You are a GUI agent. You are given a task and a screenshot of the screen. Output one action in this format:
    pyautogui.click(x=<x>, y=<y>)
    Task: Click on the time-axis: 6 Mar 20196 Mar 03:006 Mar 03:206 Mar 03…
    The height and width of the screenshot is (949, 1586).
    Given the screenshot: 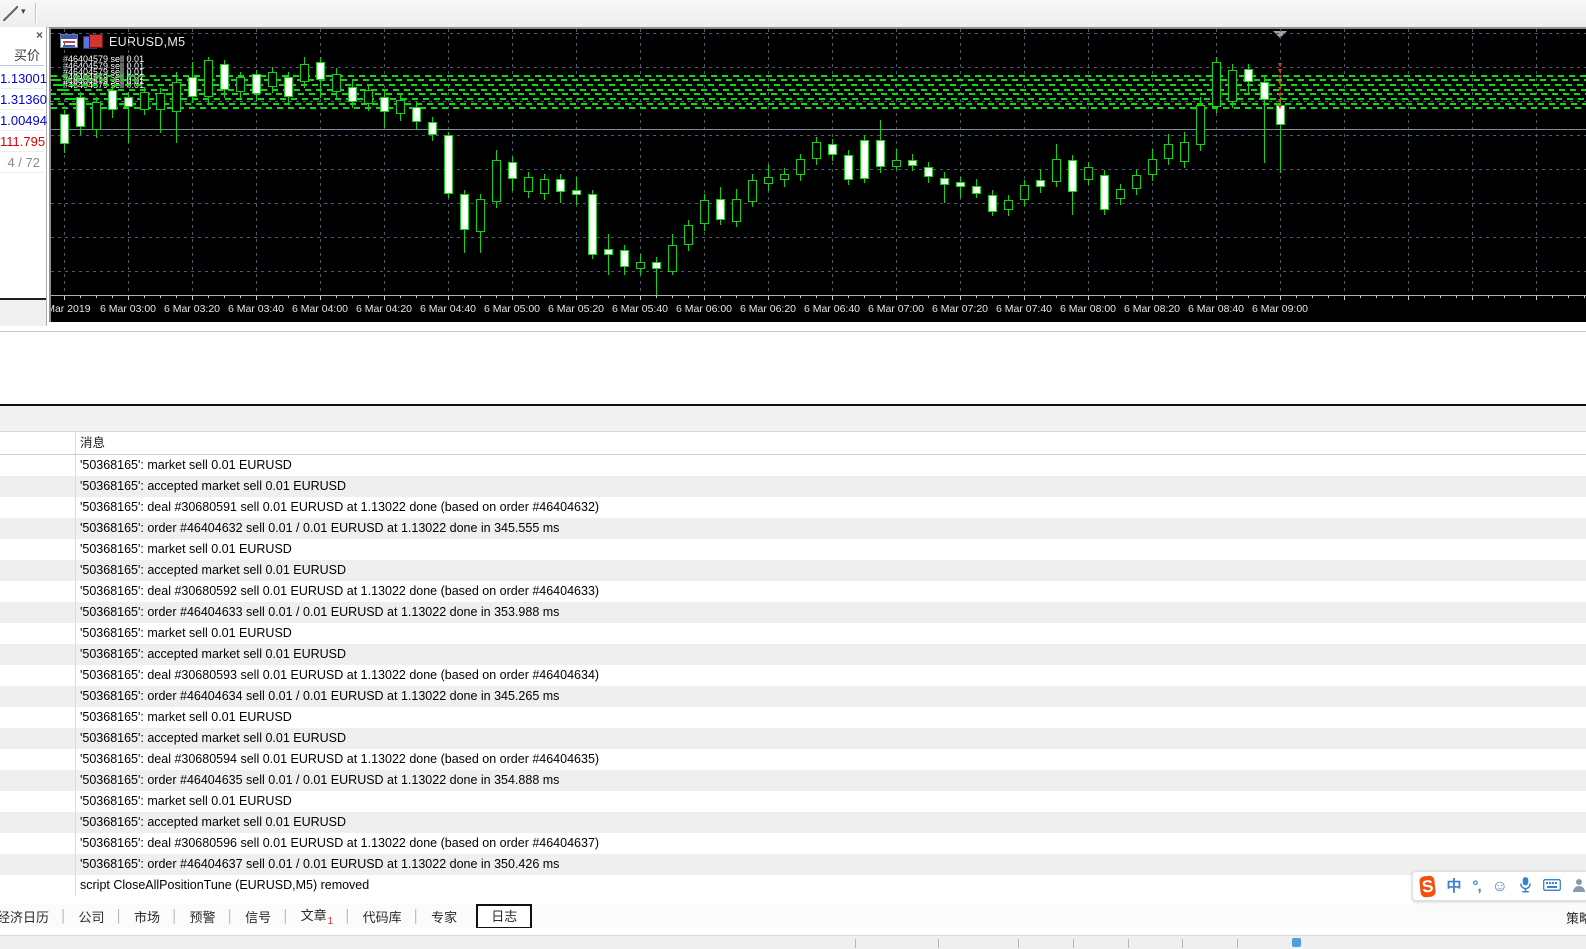 What is the action you would take?
    pyautogui.click(x=818, y=308)
    